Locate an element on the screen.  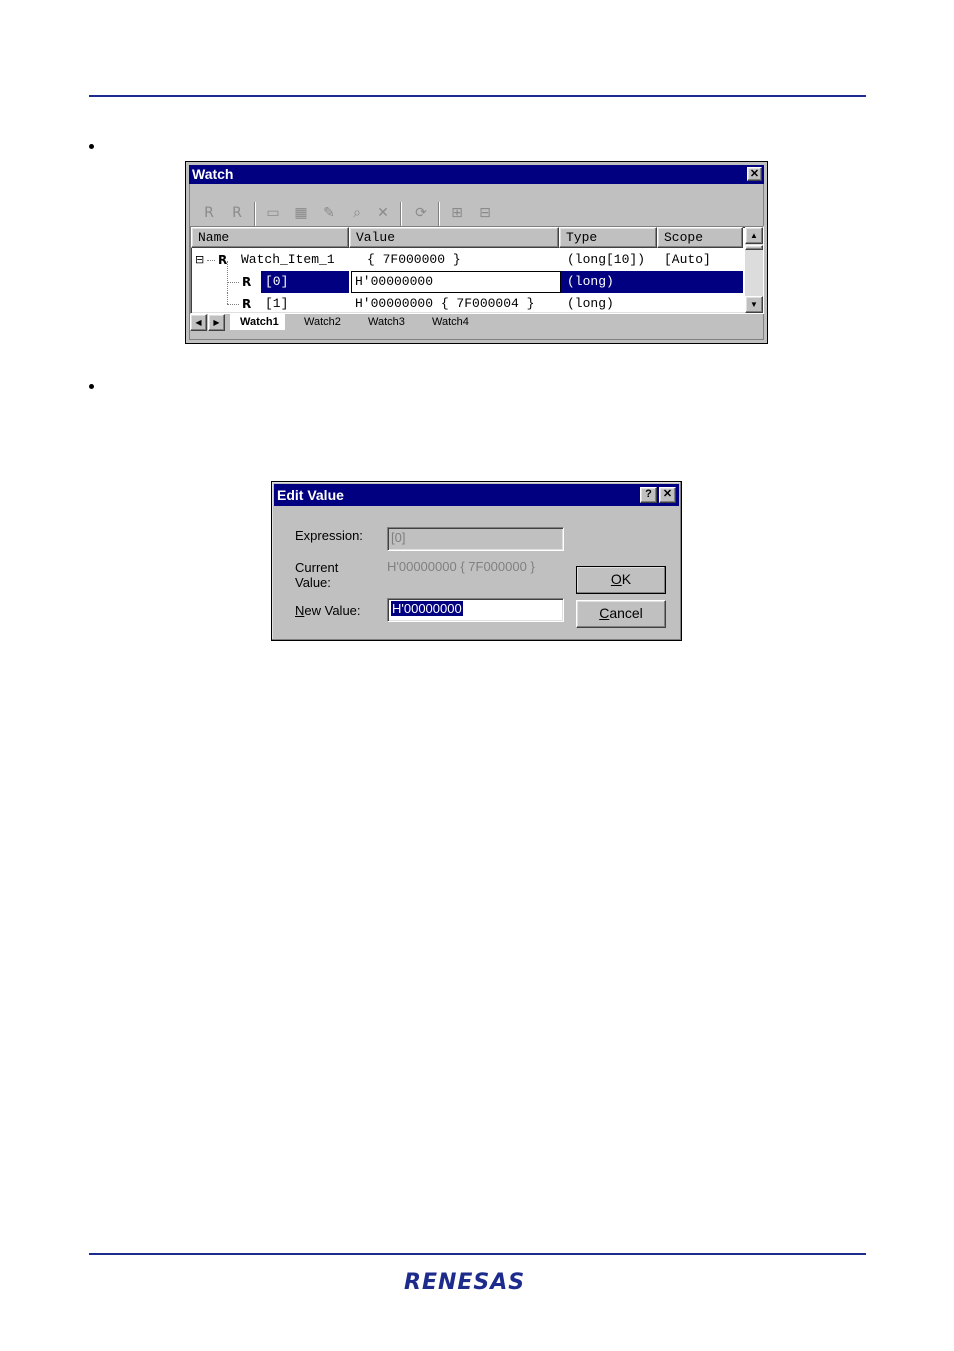
table-row: R [1] H'00000000 { 7F000004 } (long) is located at coordinates (467, 303).